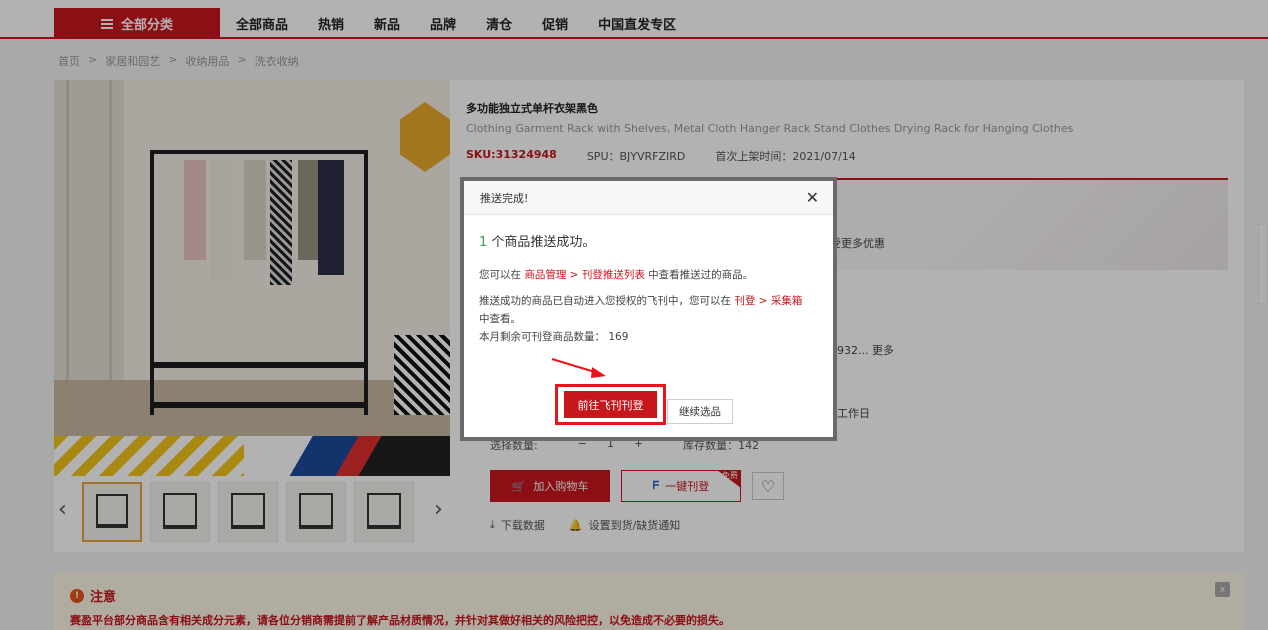 This screenshot has width=1268, height=630. What do you see at coordinates (812, 197) in the screenshot?
I see `close-icon: ✕` at bounding box center [812, 197].